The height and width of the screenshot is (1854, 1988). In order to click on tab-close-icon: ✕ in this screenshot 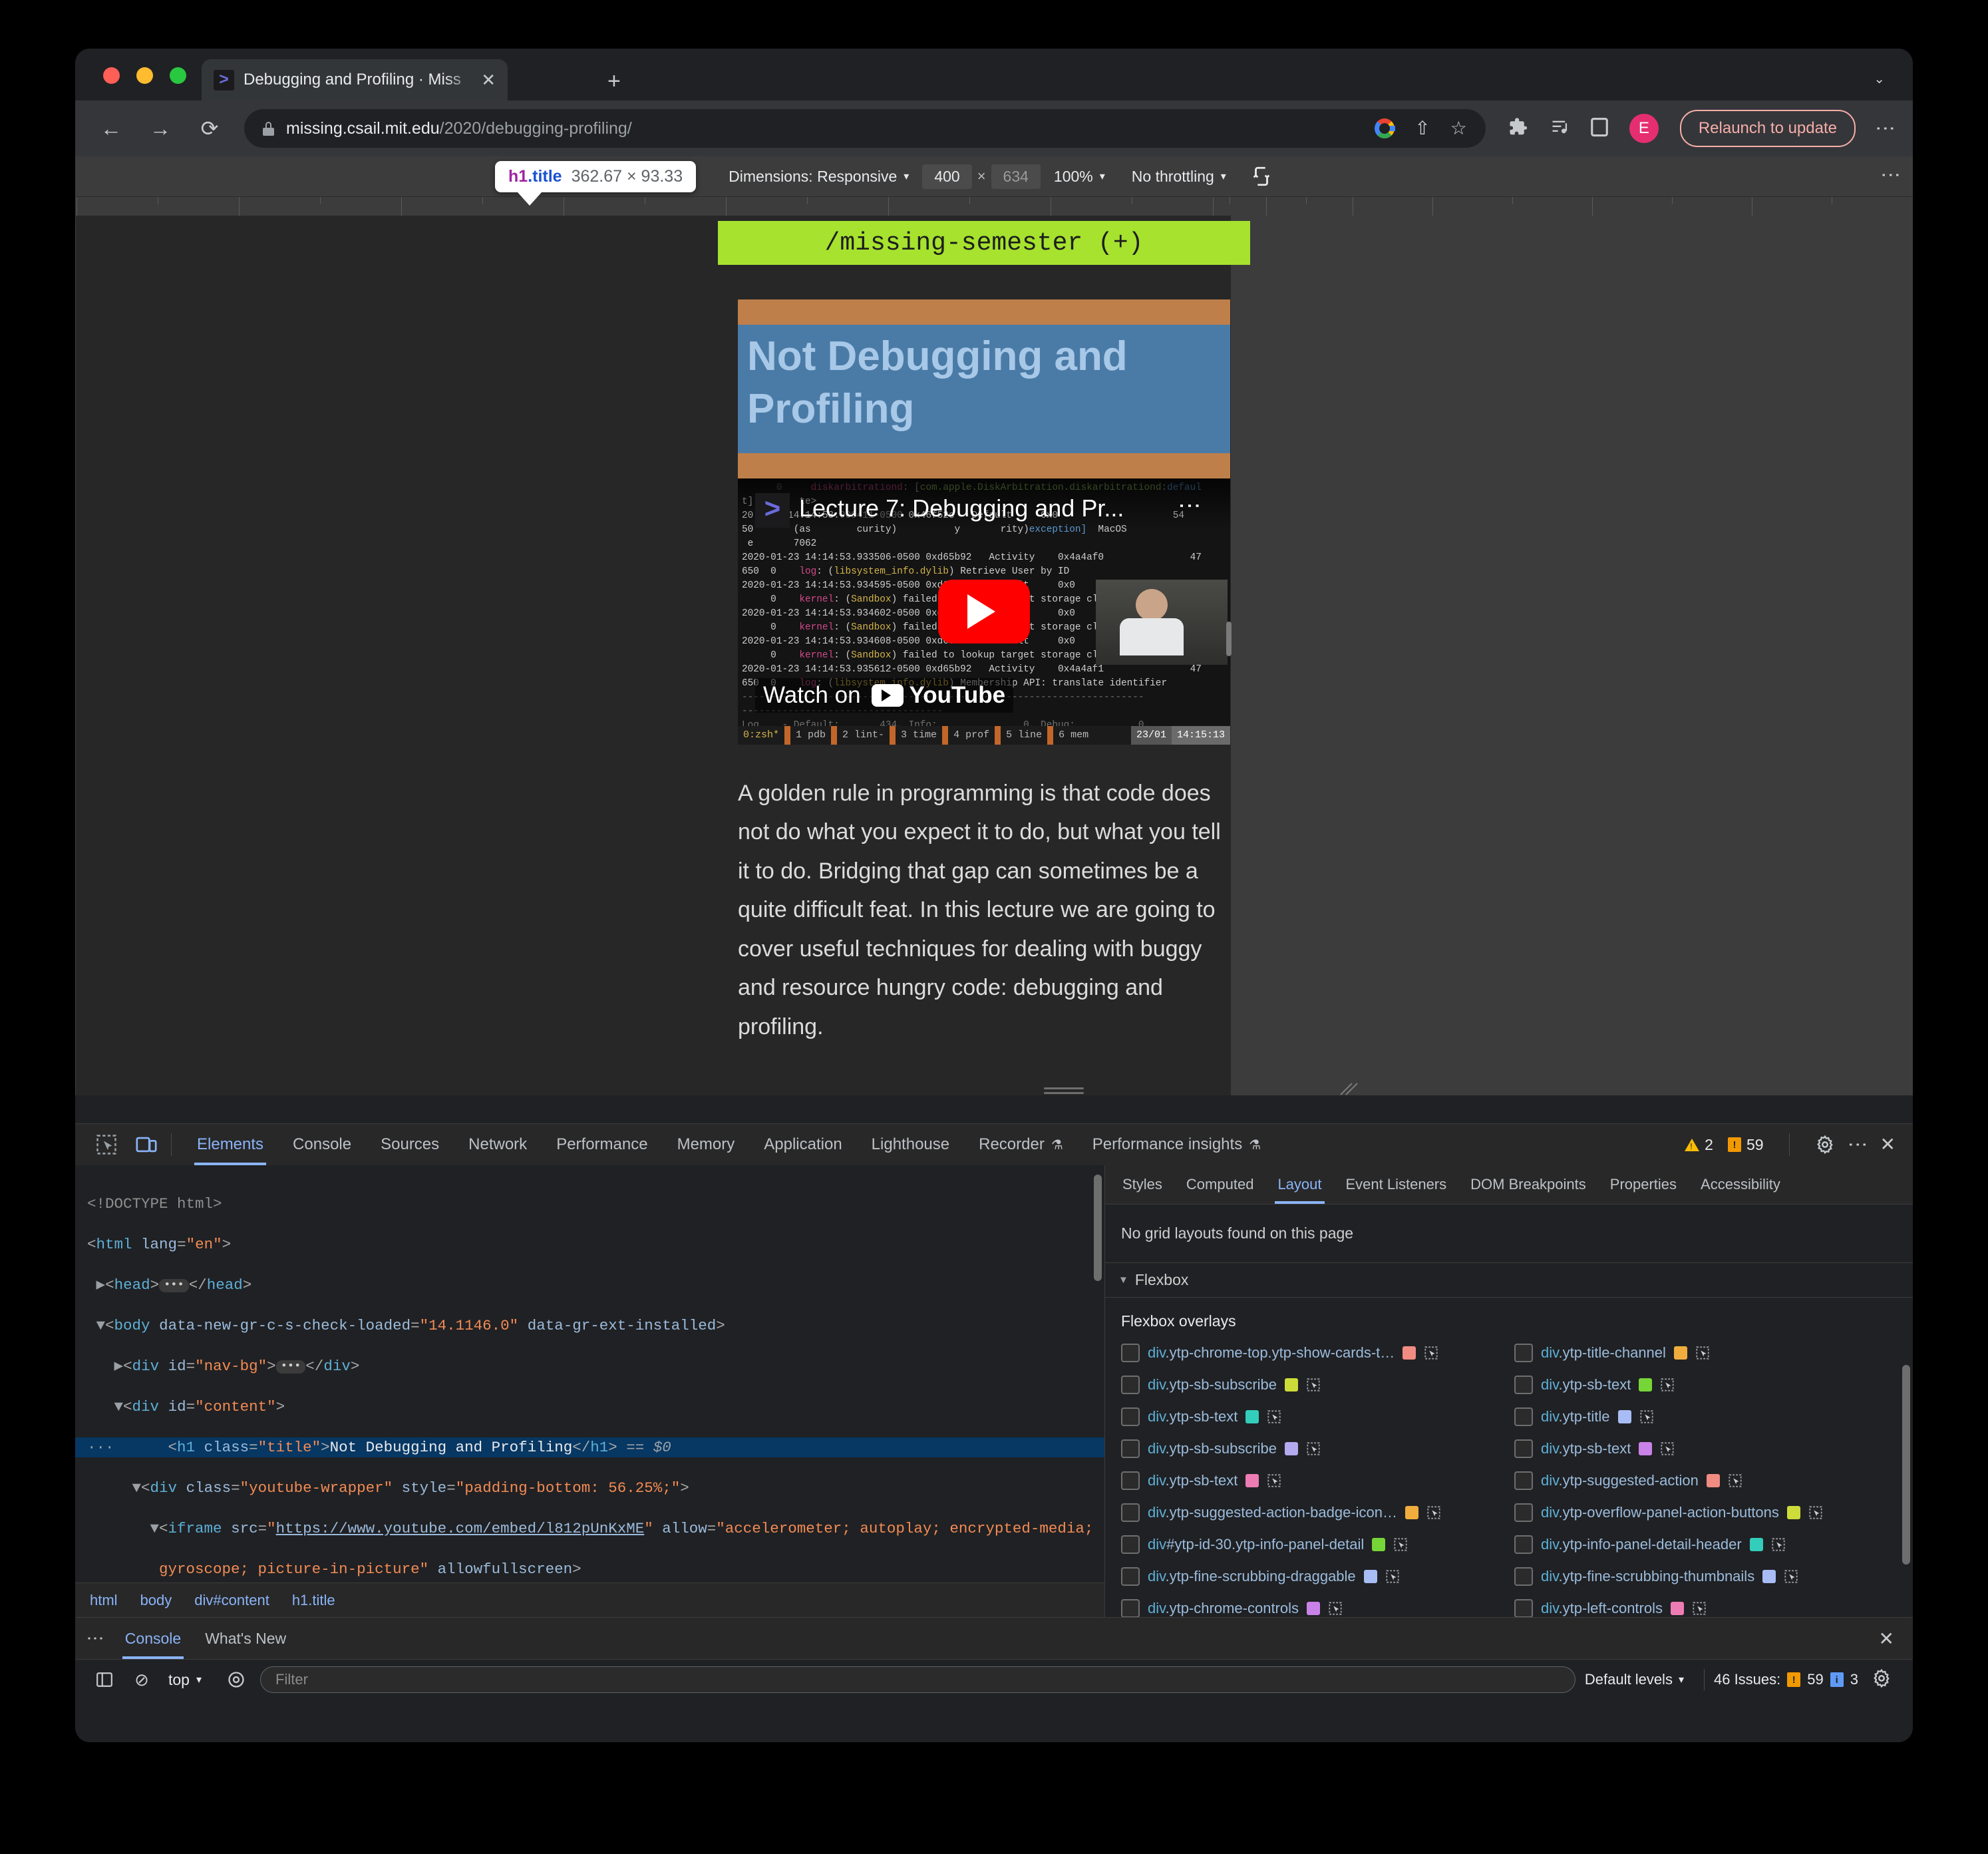, I will do `click(488, 80)`.